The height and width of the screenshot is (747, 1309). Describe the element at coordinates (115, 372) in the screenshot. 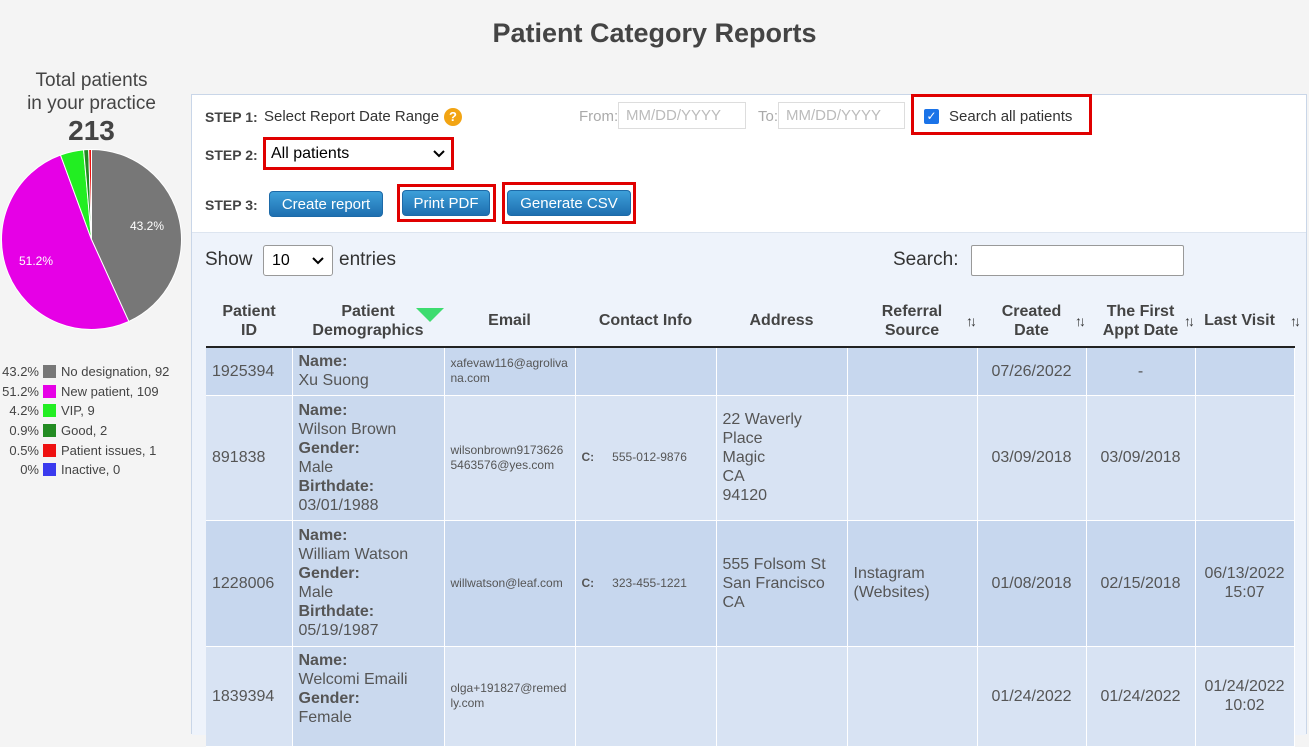

I see `legend-label: No designation, 92` at that location.